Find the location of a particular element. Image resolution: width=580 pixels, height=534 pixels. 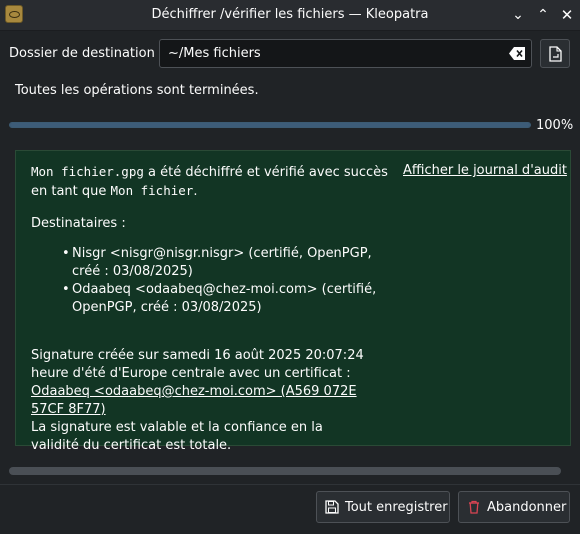

destination-input: ~/Mes fichiers is located at coordinates (345, 53).